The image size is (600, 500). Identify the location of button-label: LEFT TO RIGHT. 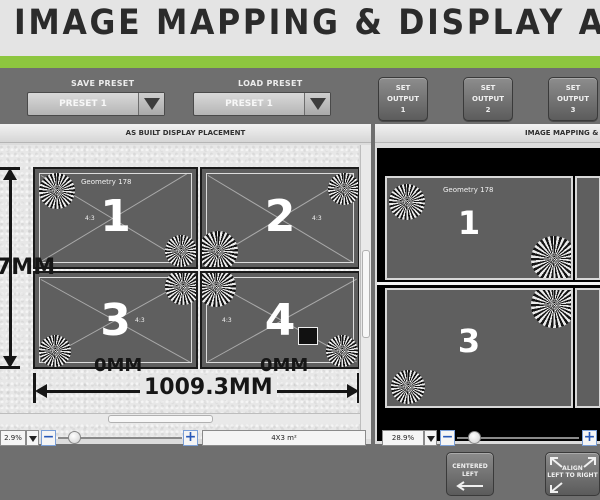
(572, 475).